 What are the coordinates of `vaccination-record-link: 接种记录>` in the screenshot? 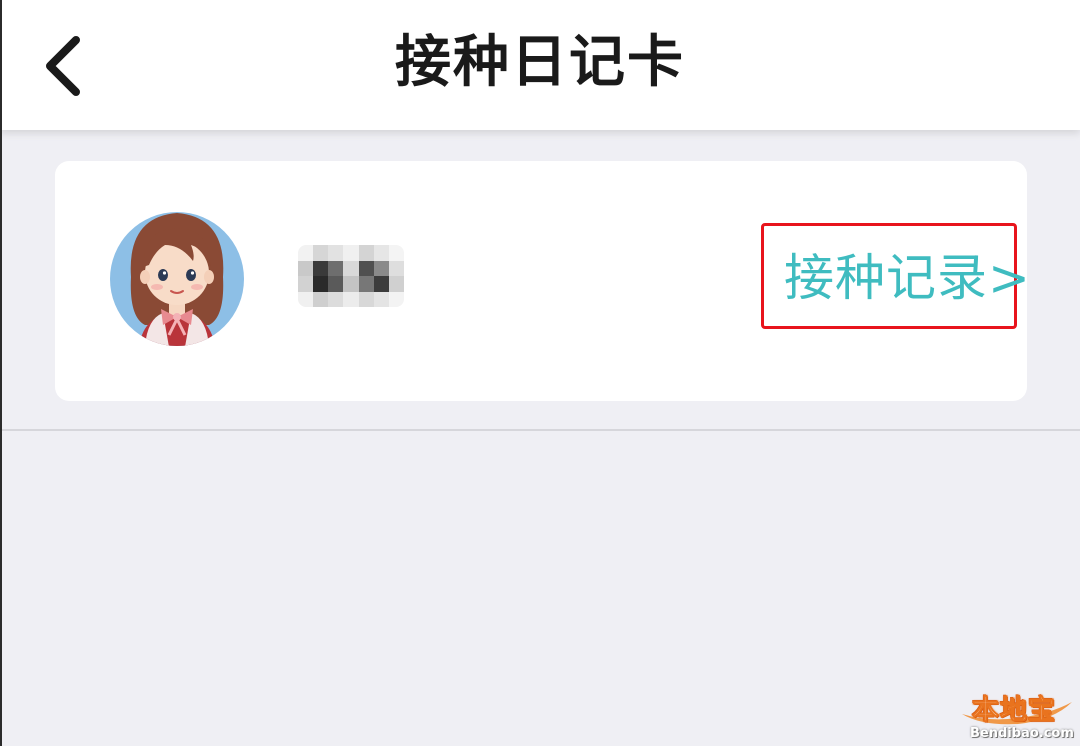 It's located at (895, 276).